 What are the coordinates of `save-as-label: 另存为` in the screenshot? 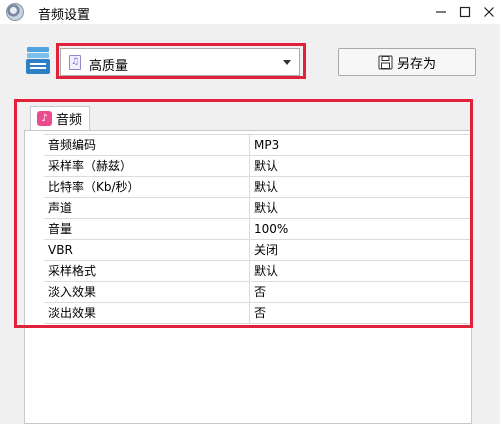 It's located at (416, 64).